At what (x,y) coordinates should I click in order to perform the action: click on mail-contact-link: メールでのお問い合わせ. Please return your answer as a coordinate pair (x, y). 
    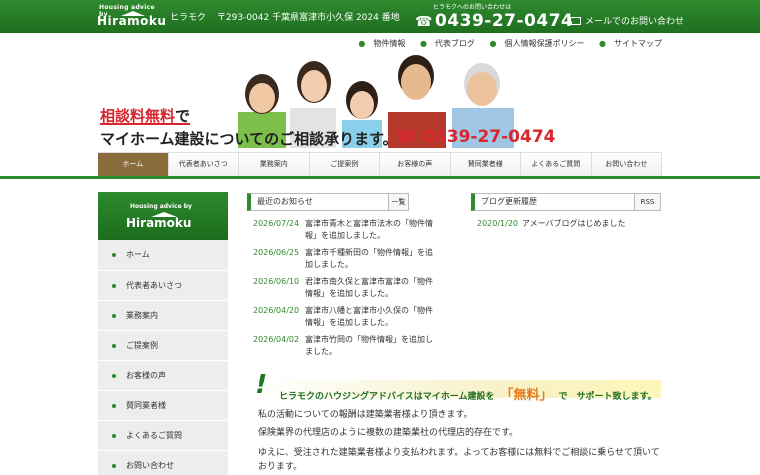
    Looking at the image, I should click on (627, 20).